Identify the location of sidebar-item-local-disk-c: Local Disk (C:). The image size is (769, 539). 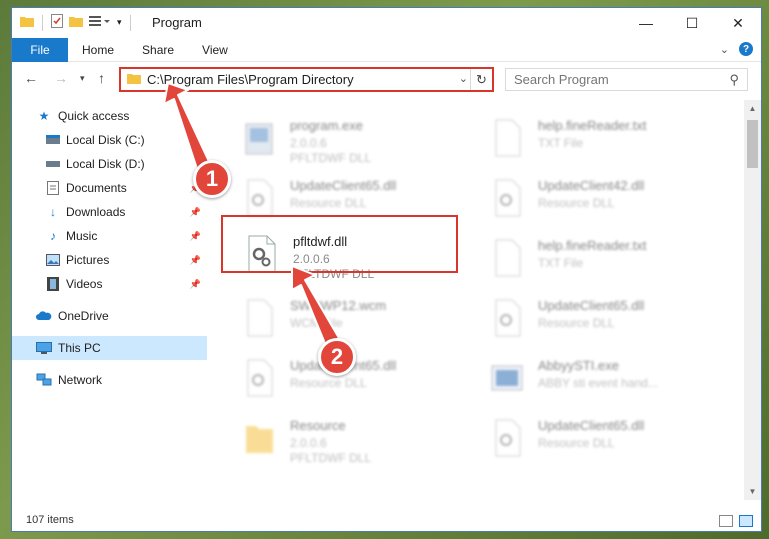
(109, 140).